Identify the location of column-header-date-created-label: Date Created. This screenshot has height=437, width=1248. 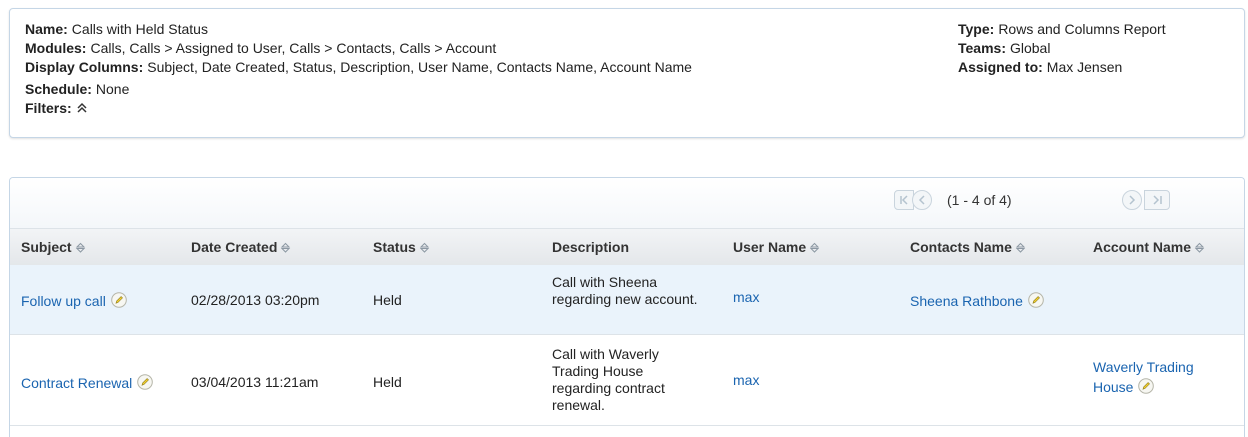
(234, 247).